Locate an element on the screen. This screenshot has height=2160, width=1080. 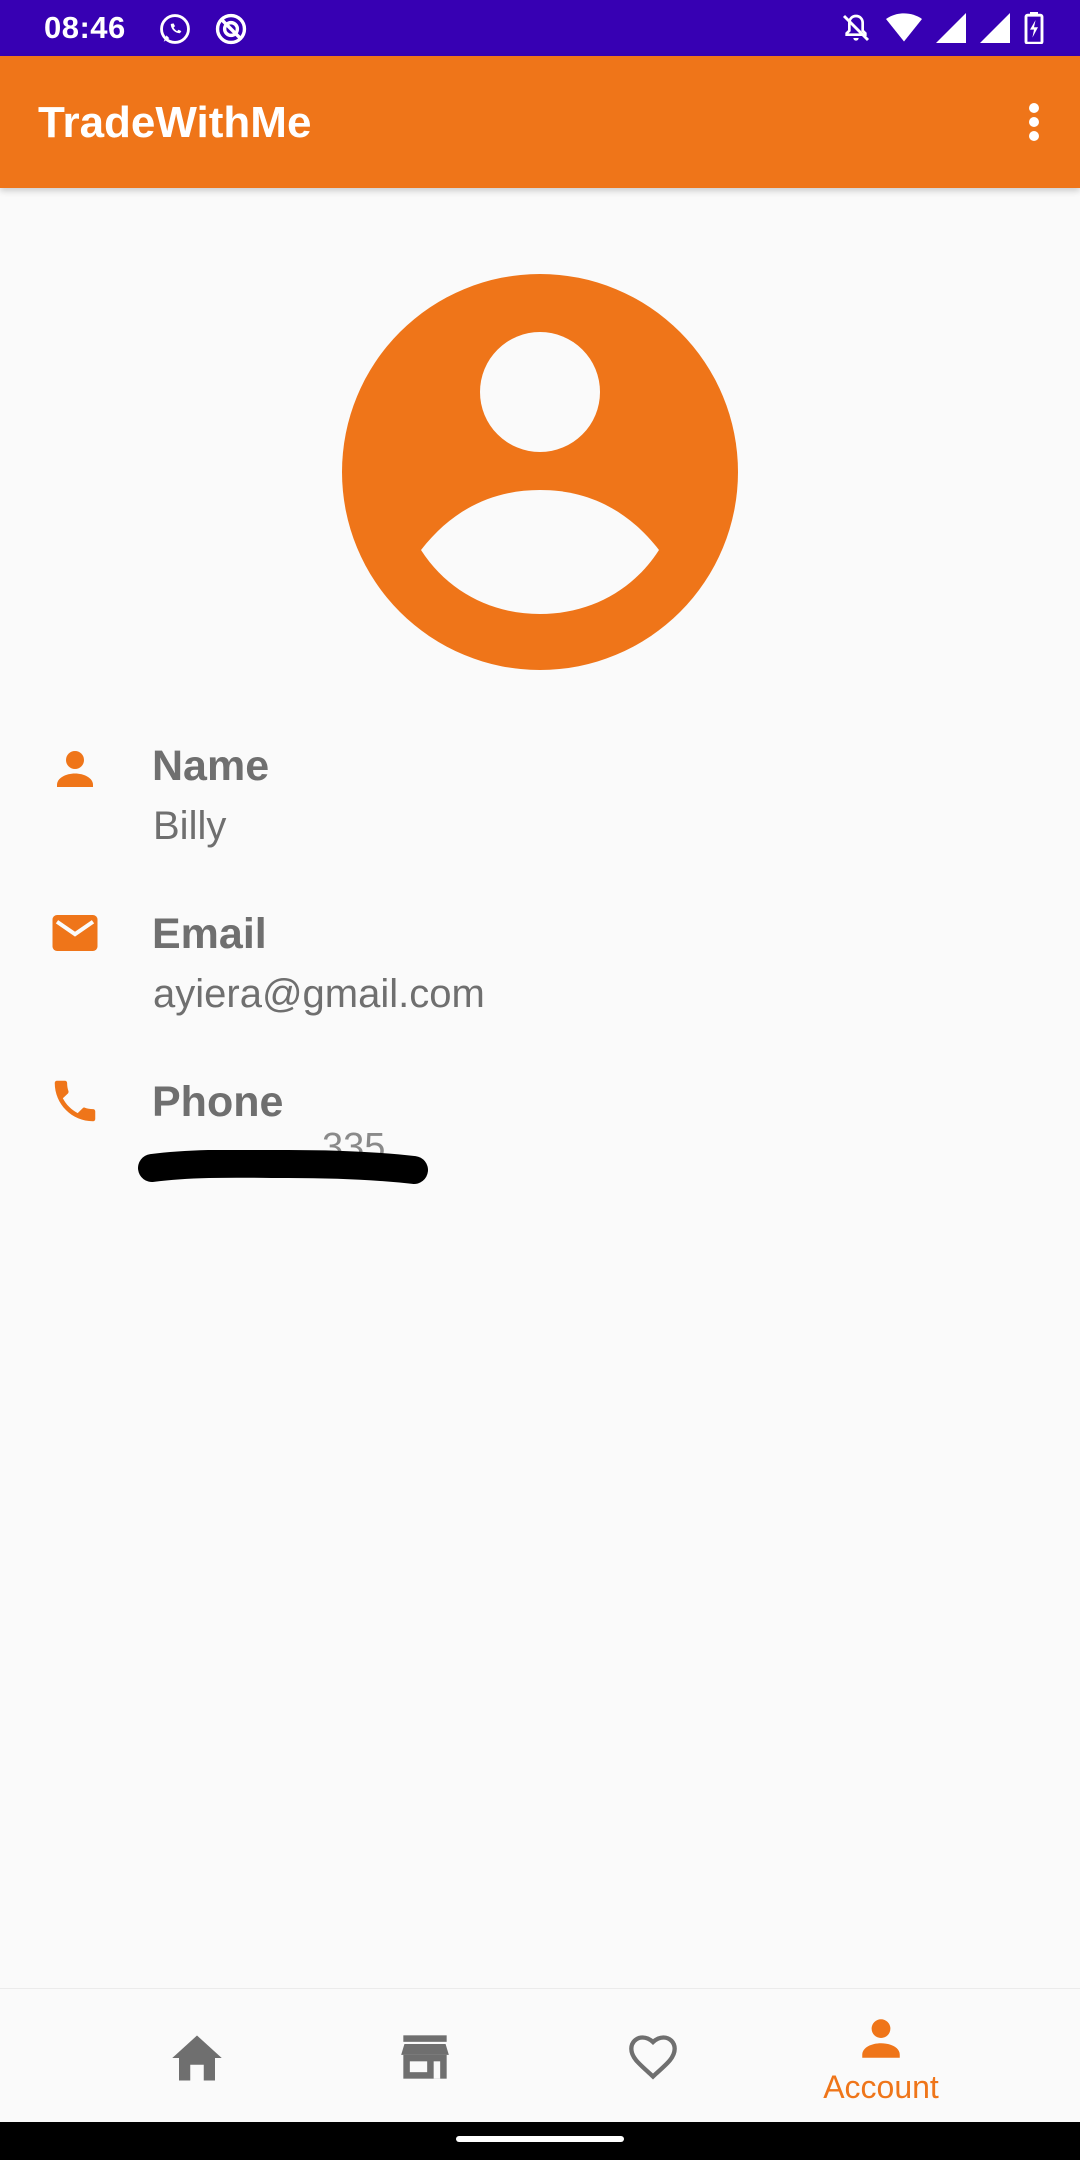
nav-item-account: Account is located at coordinates (881, 2056).